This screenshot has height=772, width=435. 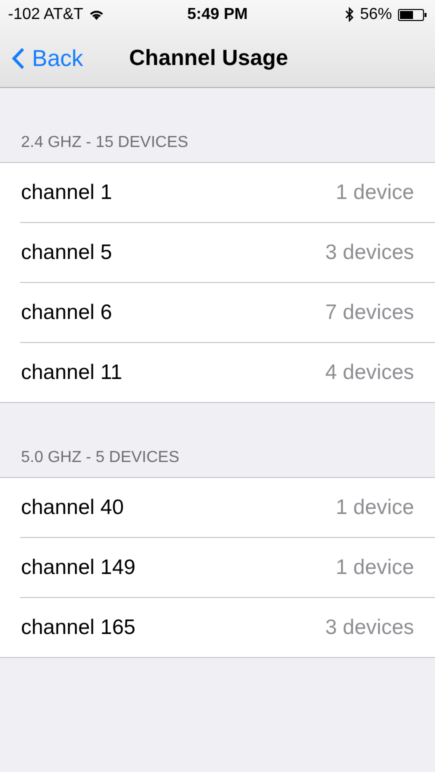 I want to click on carrier-text: -102 AT&T, so click(x=46, y=15).